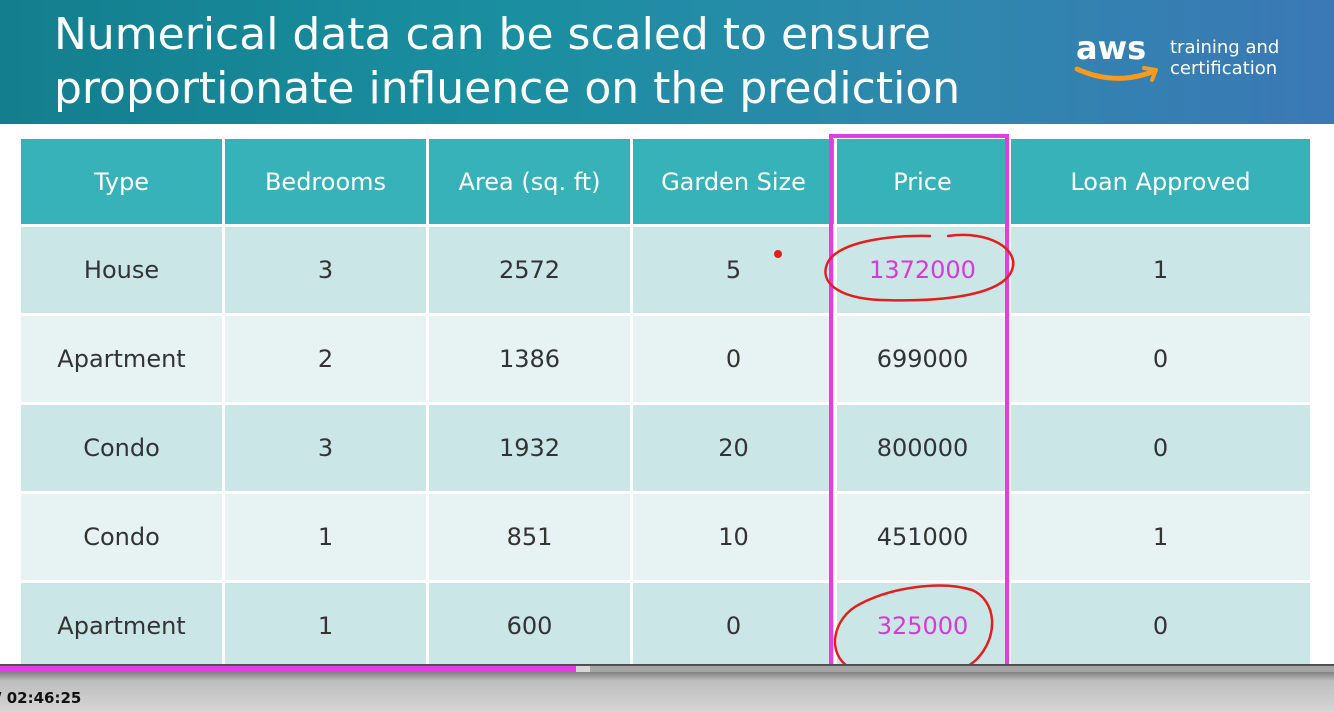 Image resolution: width=1334 pixels, height=712 pixels. Describe the element at coordinates (1160, 181) in the screenshot. I see `column-header-loan-approved: Loan Approved` at that location.